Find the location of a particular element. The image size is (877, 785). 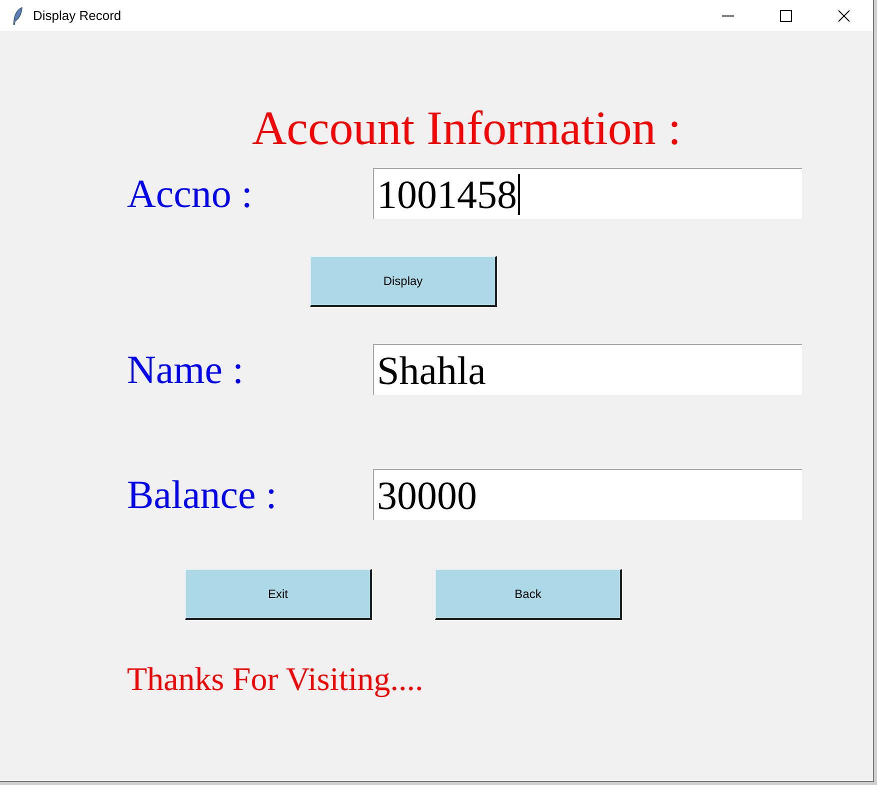

field-label: Balance : is located at coordinates (202, 495).